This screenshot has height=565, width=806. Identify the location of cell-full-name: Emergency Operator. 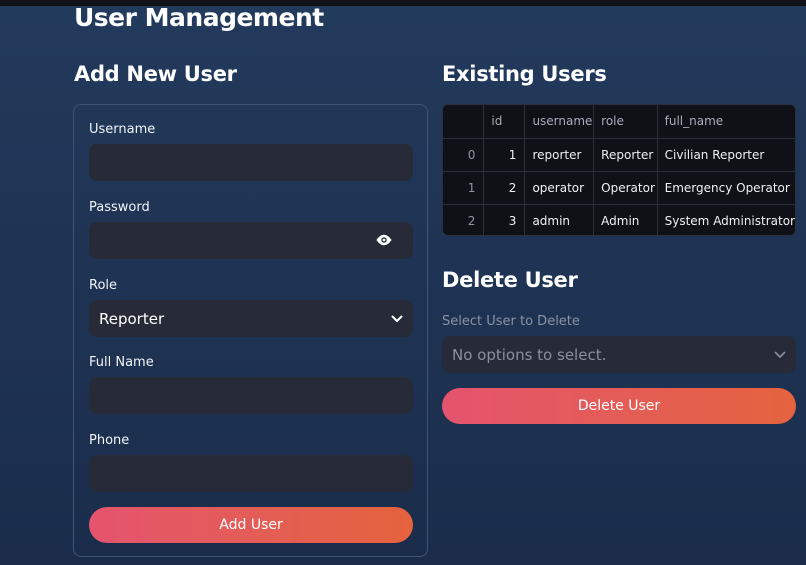
(726, 188).